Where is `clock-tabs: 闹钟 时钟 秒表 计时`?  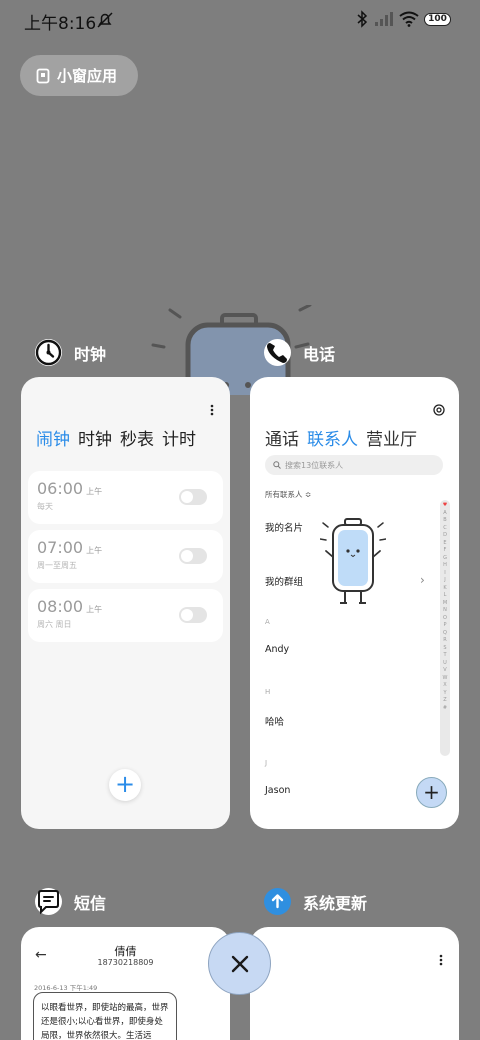 clock-tabs: 闹钟 时钟 秒表 计时 is located at coordinates (116, 437).